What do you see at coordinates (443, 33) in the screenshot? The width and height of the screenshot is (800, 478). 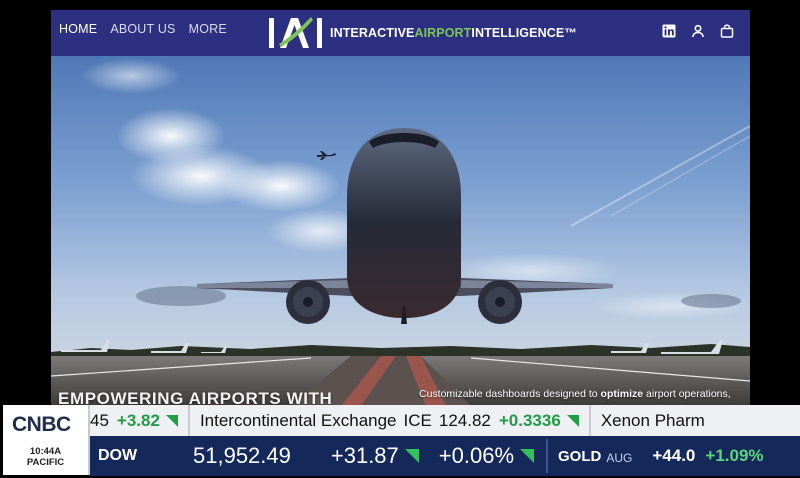 I see `logo-word-airport: AIRPORT` at bounding box center [443, 33].